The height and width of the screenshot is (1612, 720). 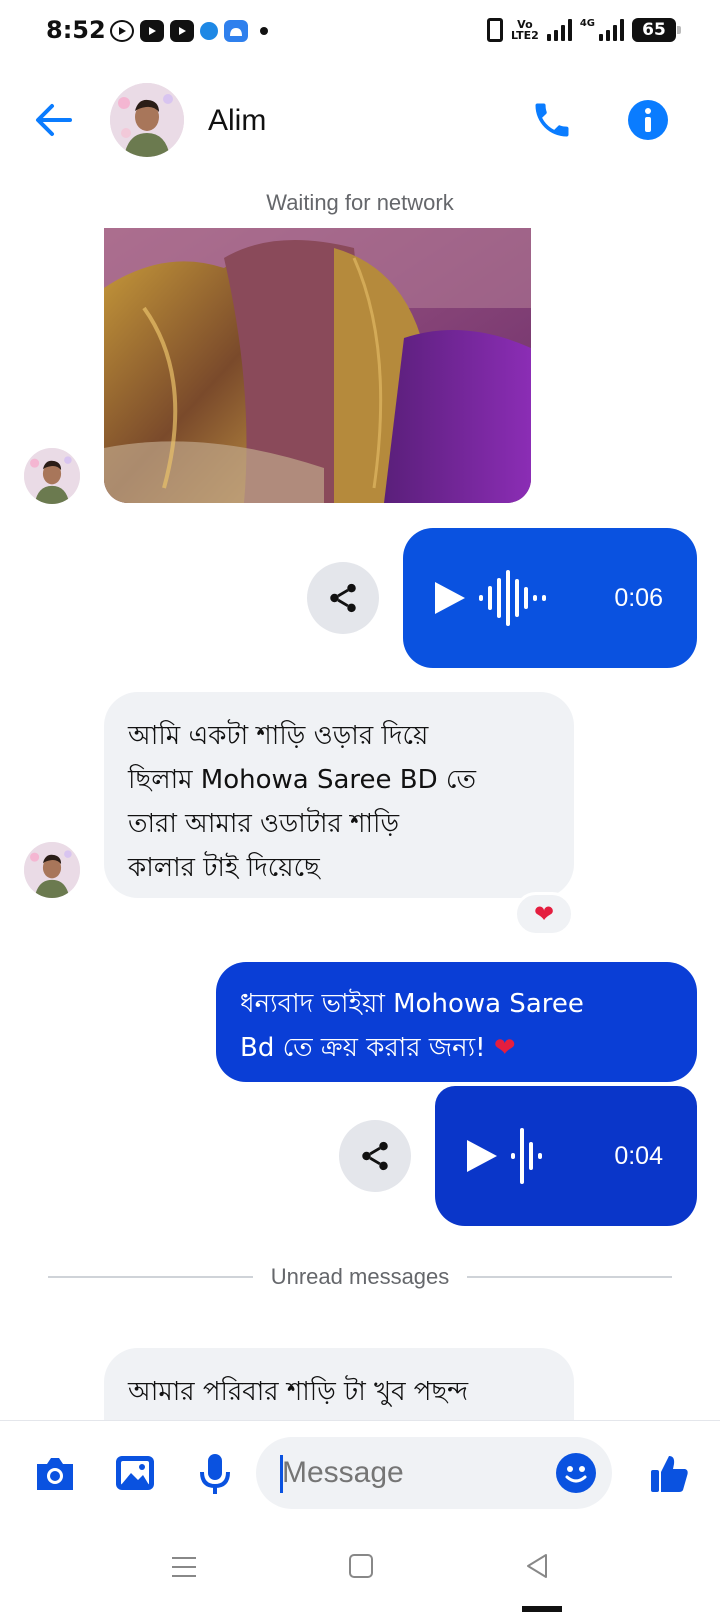 I want to click on microphone-icon, so click(x=215, y=1474).